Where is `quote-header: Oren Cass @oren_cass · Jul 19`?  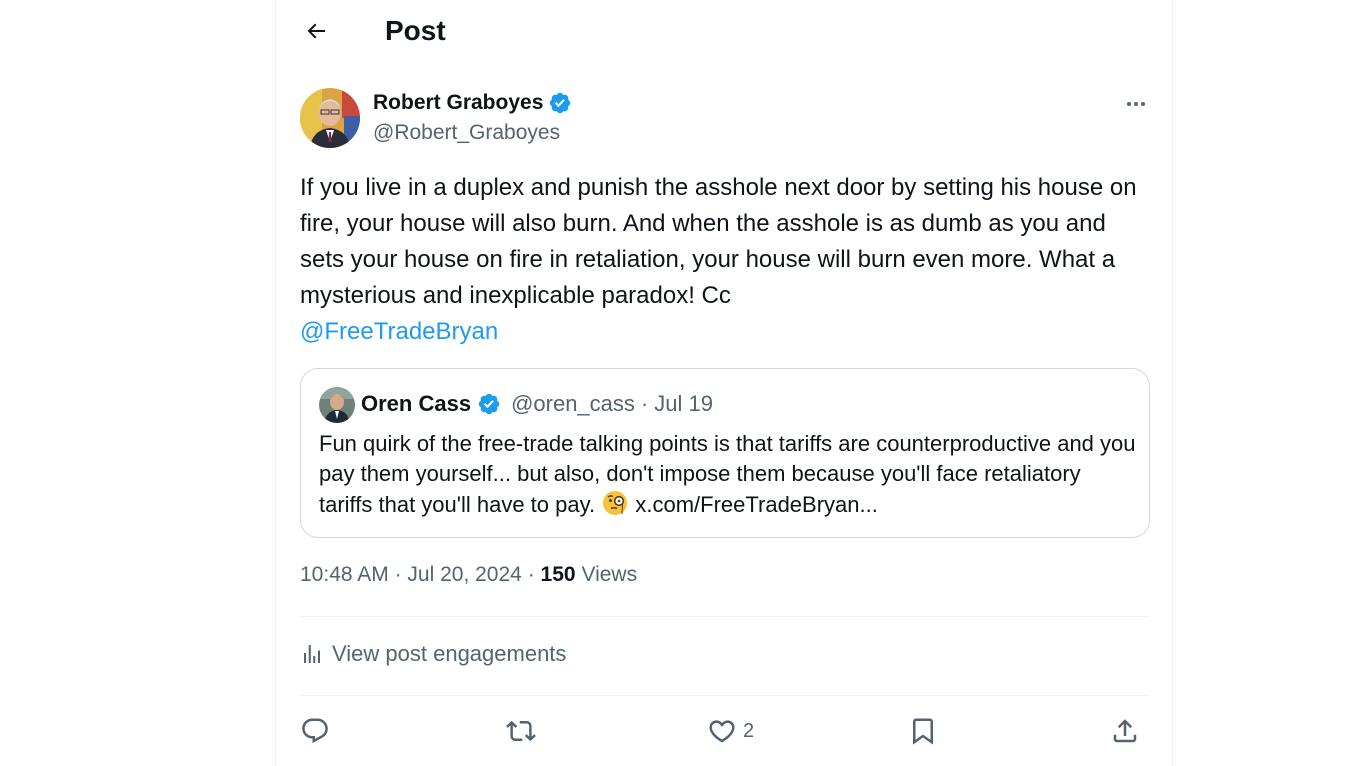 quote-header: Oren Cass @oren_cass · Jul 19 is located at coordinates (537, 404).